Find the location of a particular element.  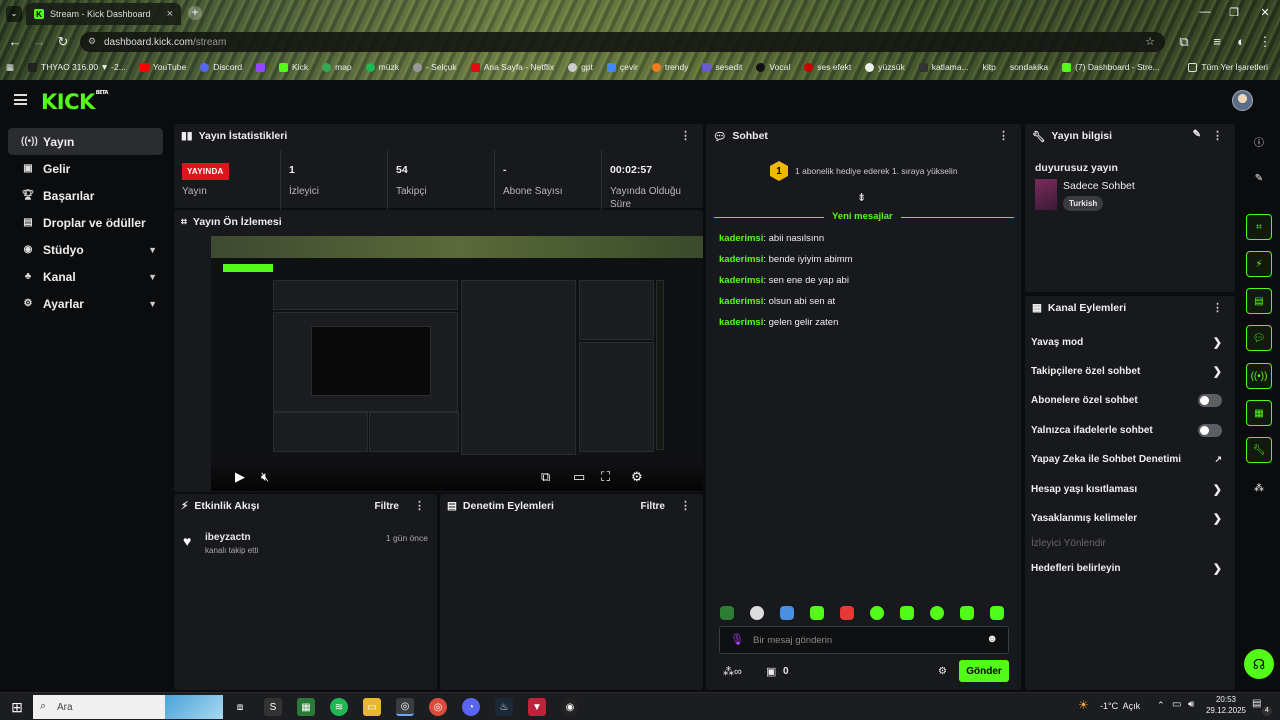

bookmark-item: - Selçuk is located at coordinates (434, 67).